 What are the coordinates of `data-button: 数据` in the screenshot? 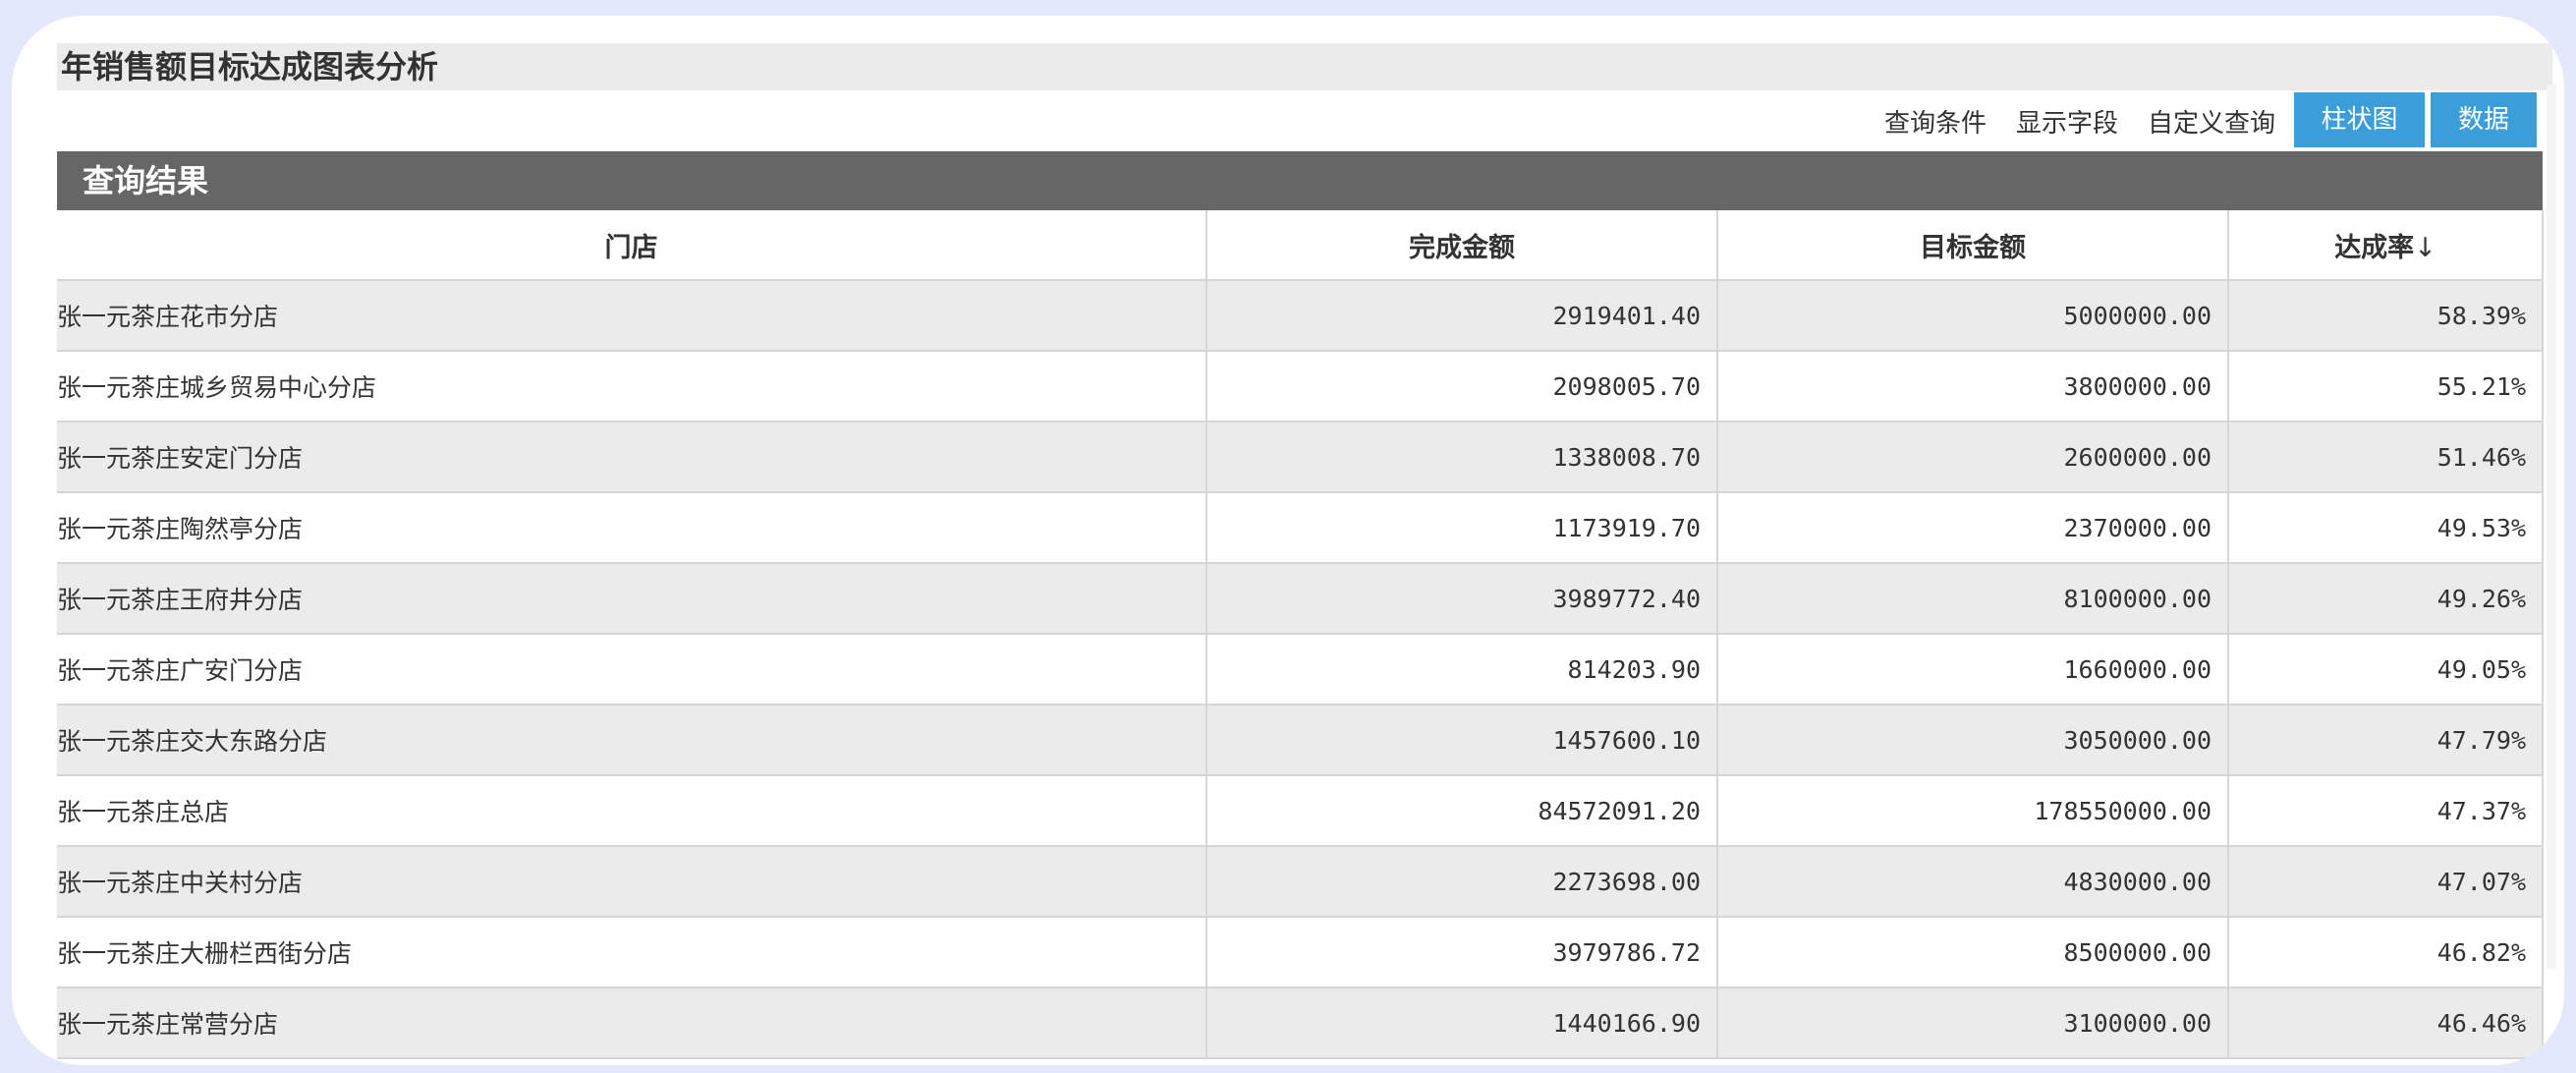 It's located at (2484, 119).